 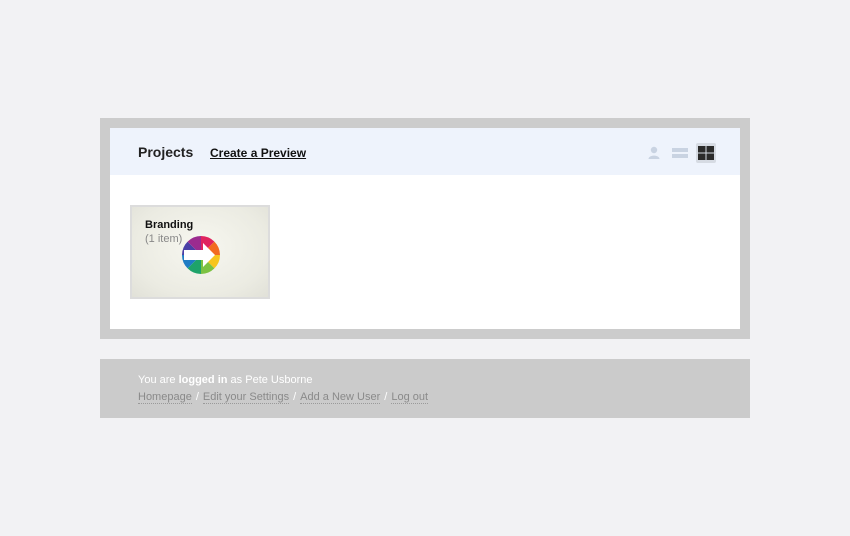 I want to click on logout-link: Log out, so click(x=410, y=397).